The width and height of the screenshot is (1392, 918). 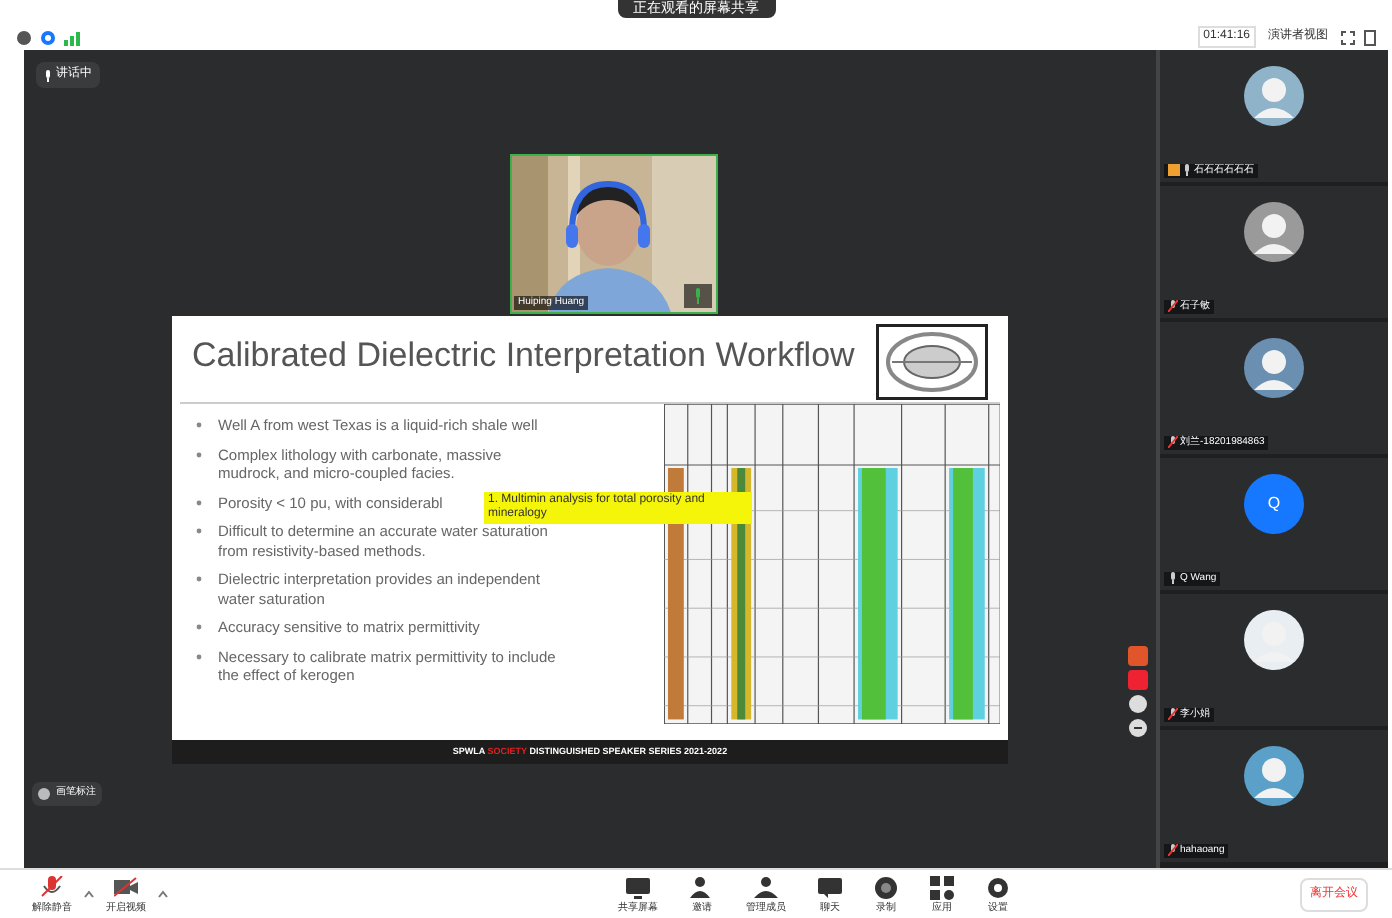 I want to click on pen-tool-icon, so click(x=1138, y=656).